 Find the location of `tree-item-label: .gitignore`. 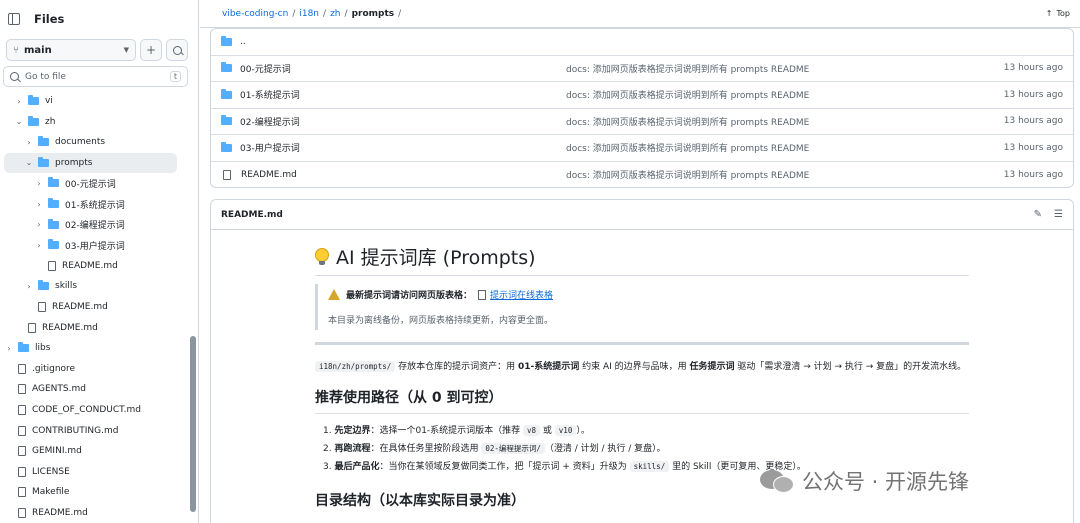

tree-item-label: .gitignore is located at coordinates (54, 368).